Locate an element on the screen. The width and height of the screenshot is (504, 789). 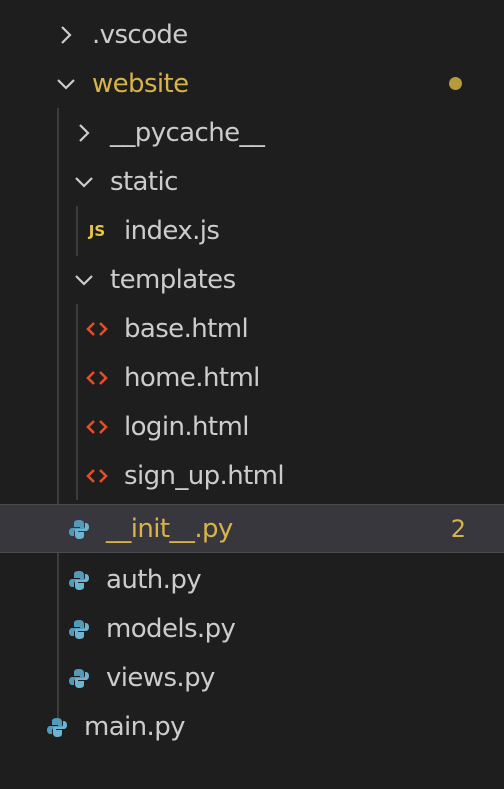
js-file-icon: JS is located at coordinates (97, 231).